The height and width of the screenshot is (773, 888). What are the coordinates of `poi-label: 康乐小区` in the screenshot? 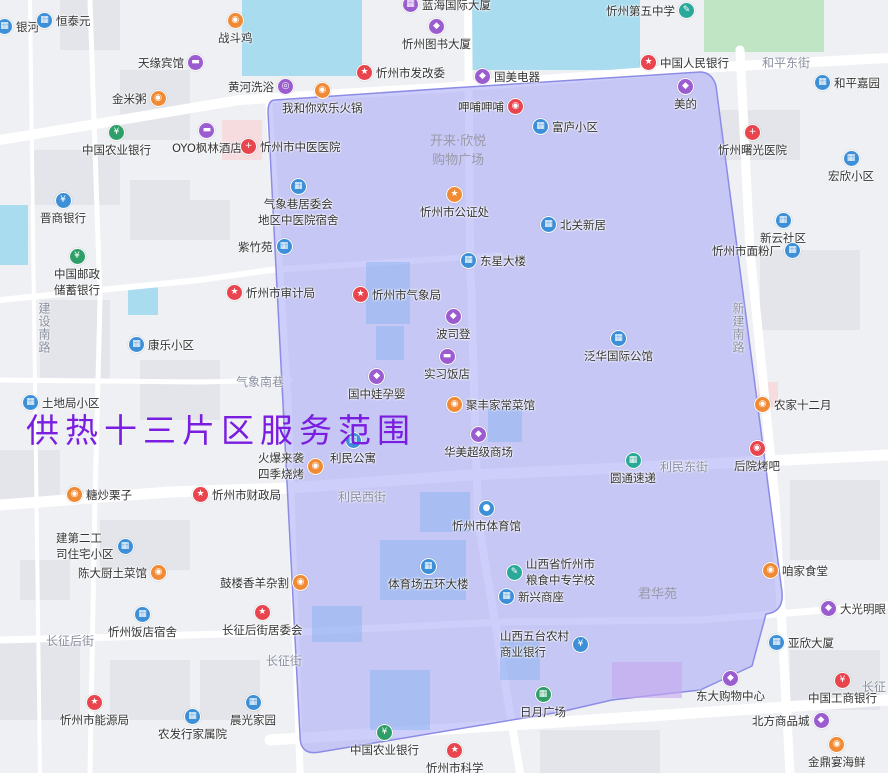 It's located at (171, 344).